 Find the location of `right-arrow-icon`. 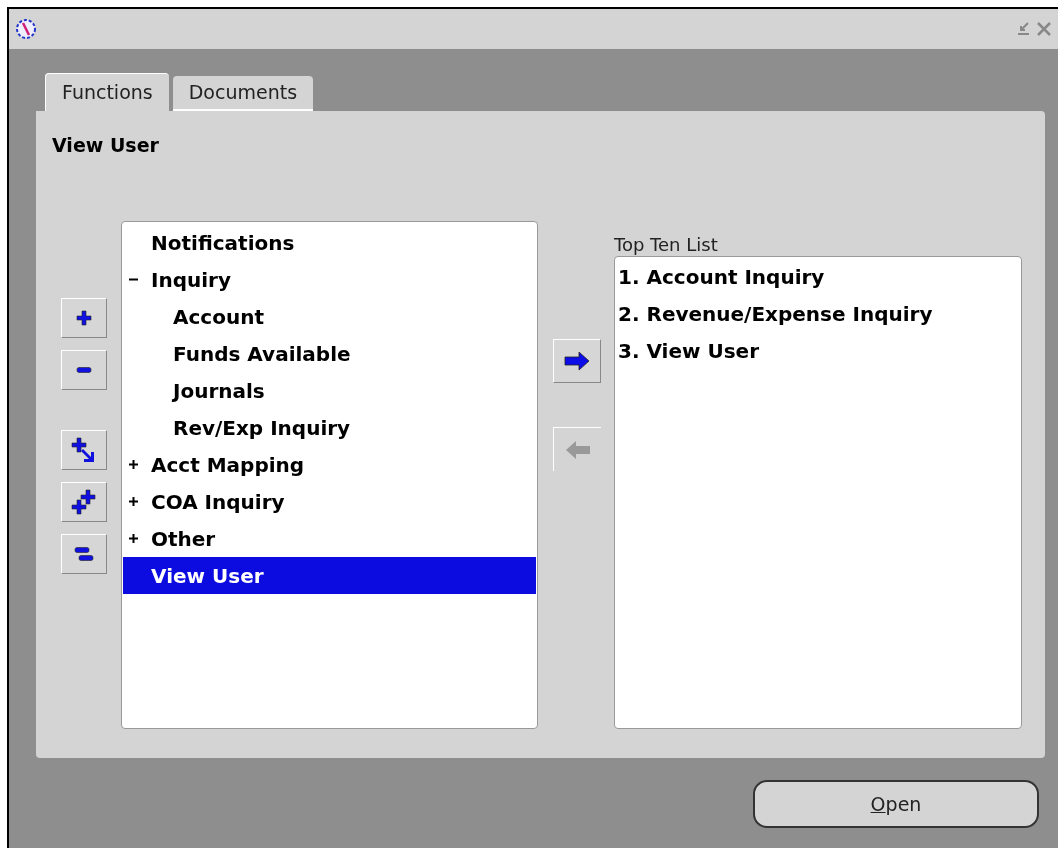

right-arrow-icon is located at coordinates (577, 361).